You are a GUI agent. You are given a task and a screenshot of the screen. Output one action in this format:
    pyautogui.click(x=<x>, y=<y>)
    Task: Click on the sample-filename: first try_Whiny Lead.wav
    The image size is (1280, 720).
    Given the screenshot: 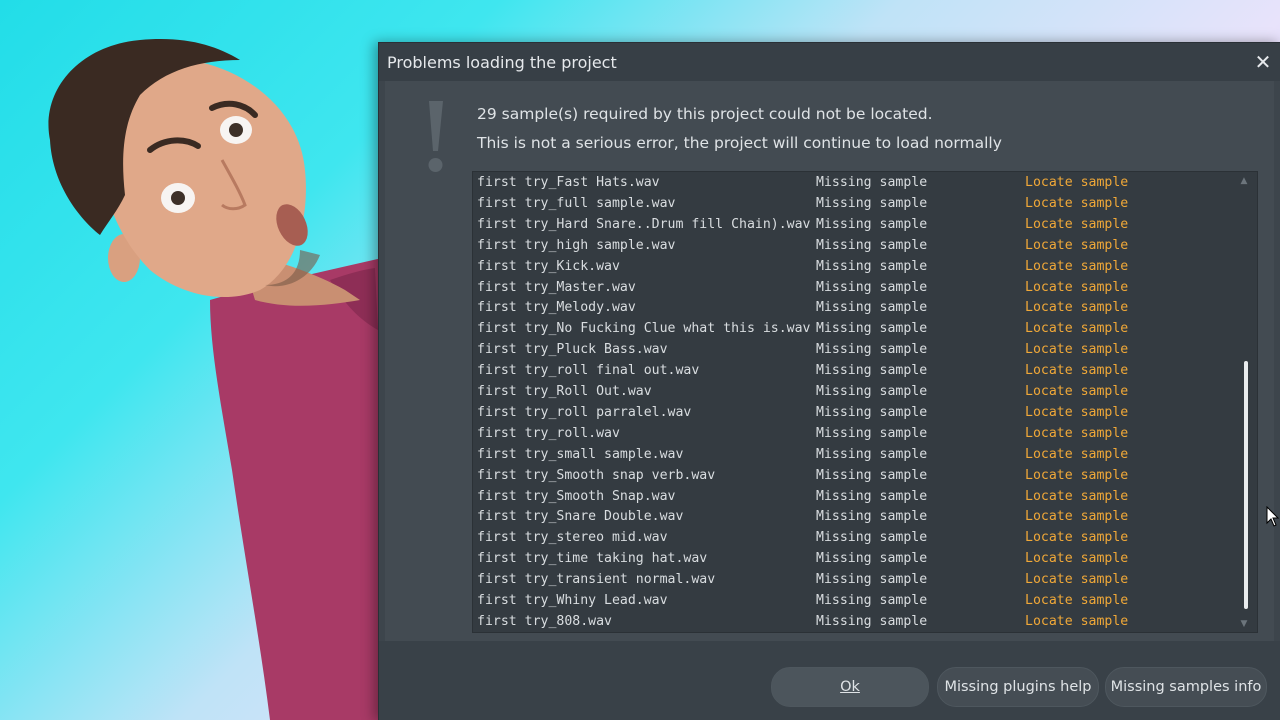 What is the action you would take?
    pyautogui.click(x=572, y=600)
    